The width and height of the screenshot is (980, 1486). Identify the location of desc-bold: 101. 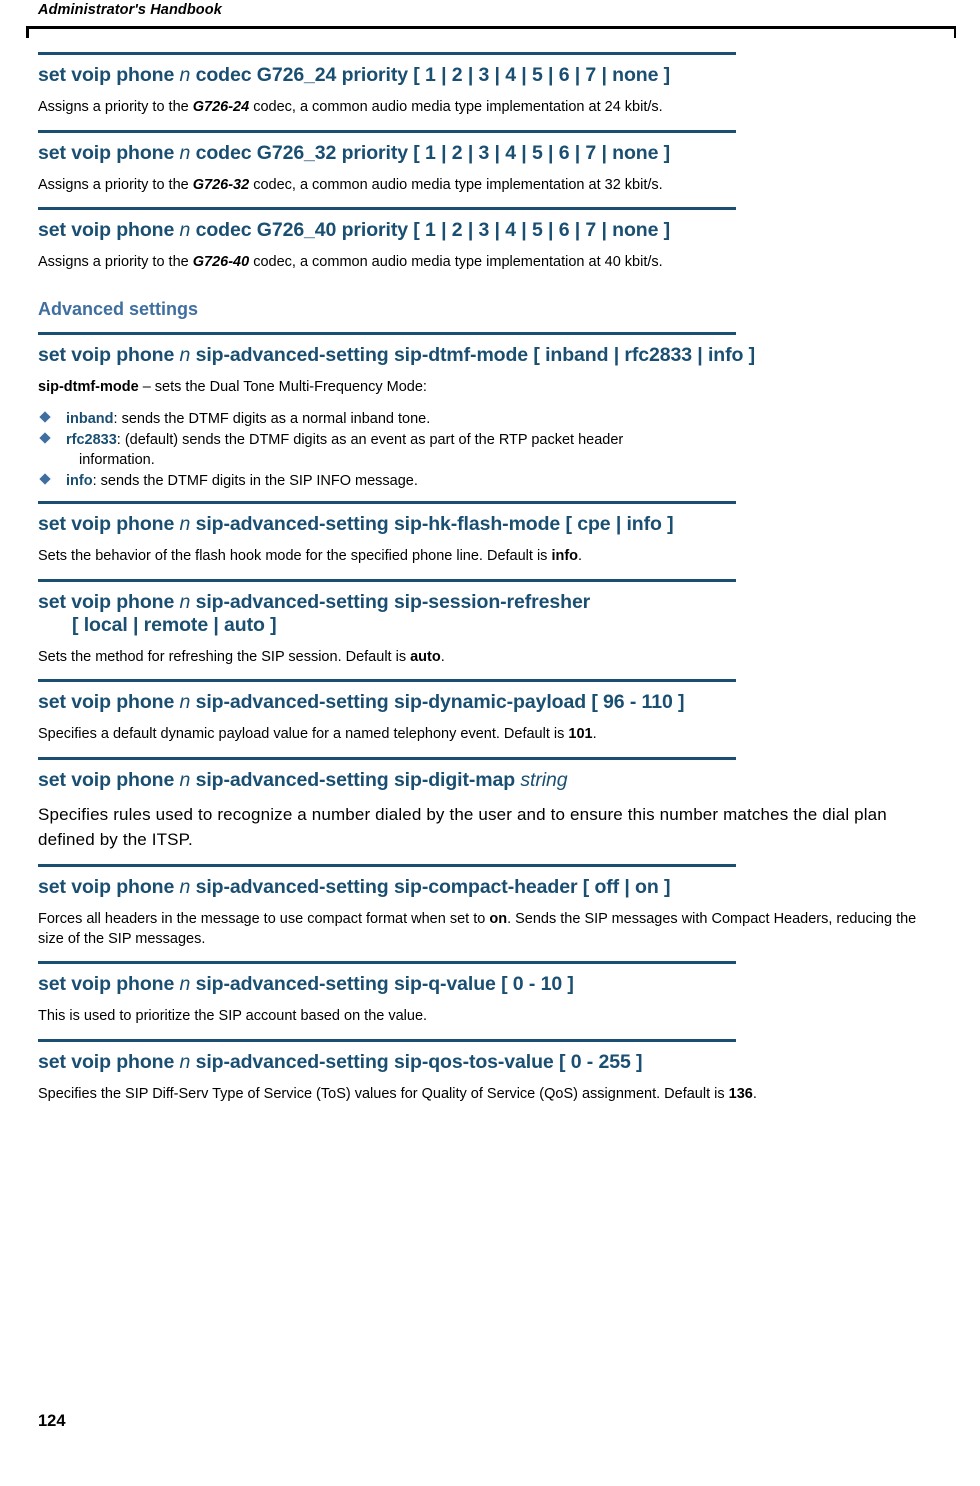
(580, 734).